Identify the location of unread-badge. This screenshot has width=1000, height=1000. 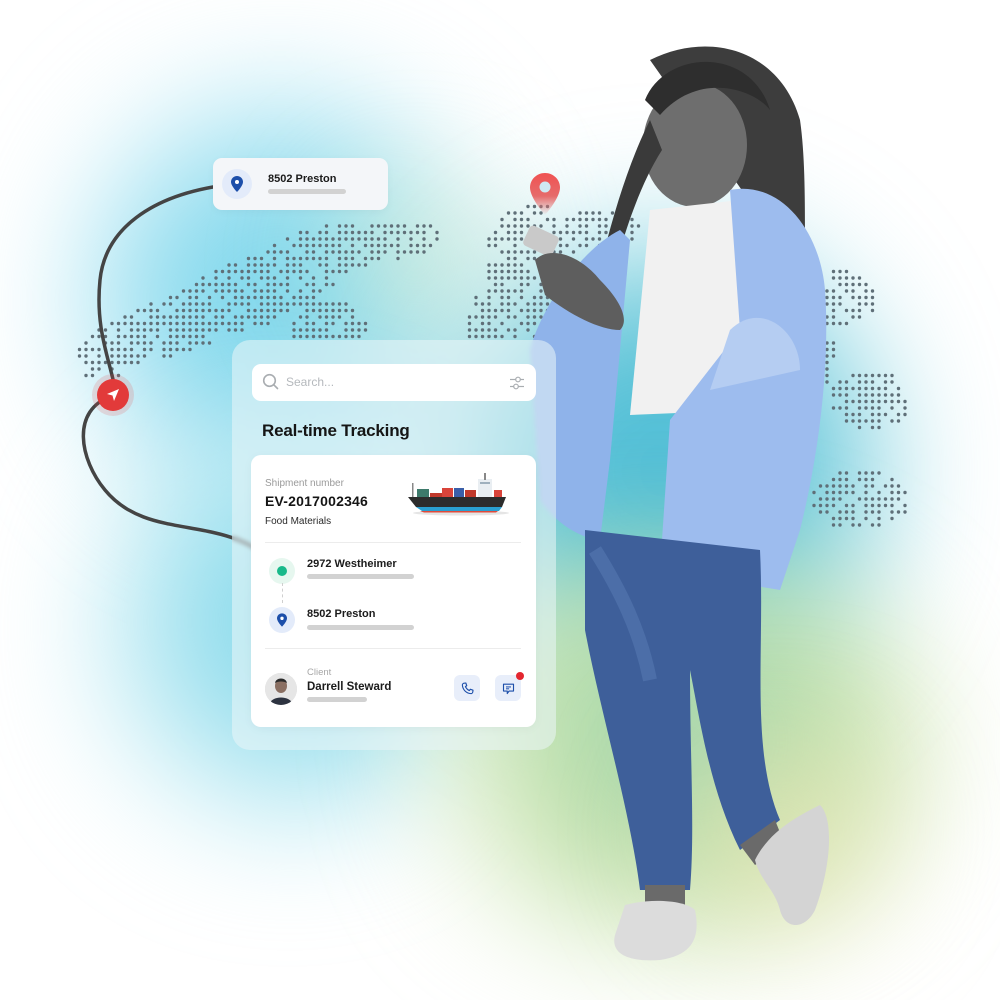
(520, 676).